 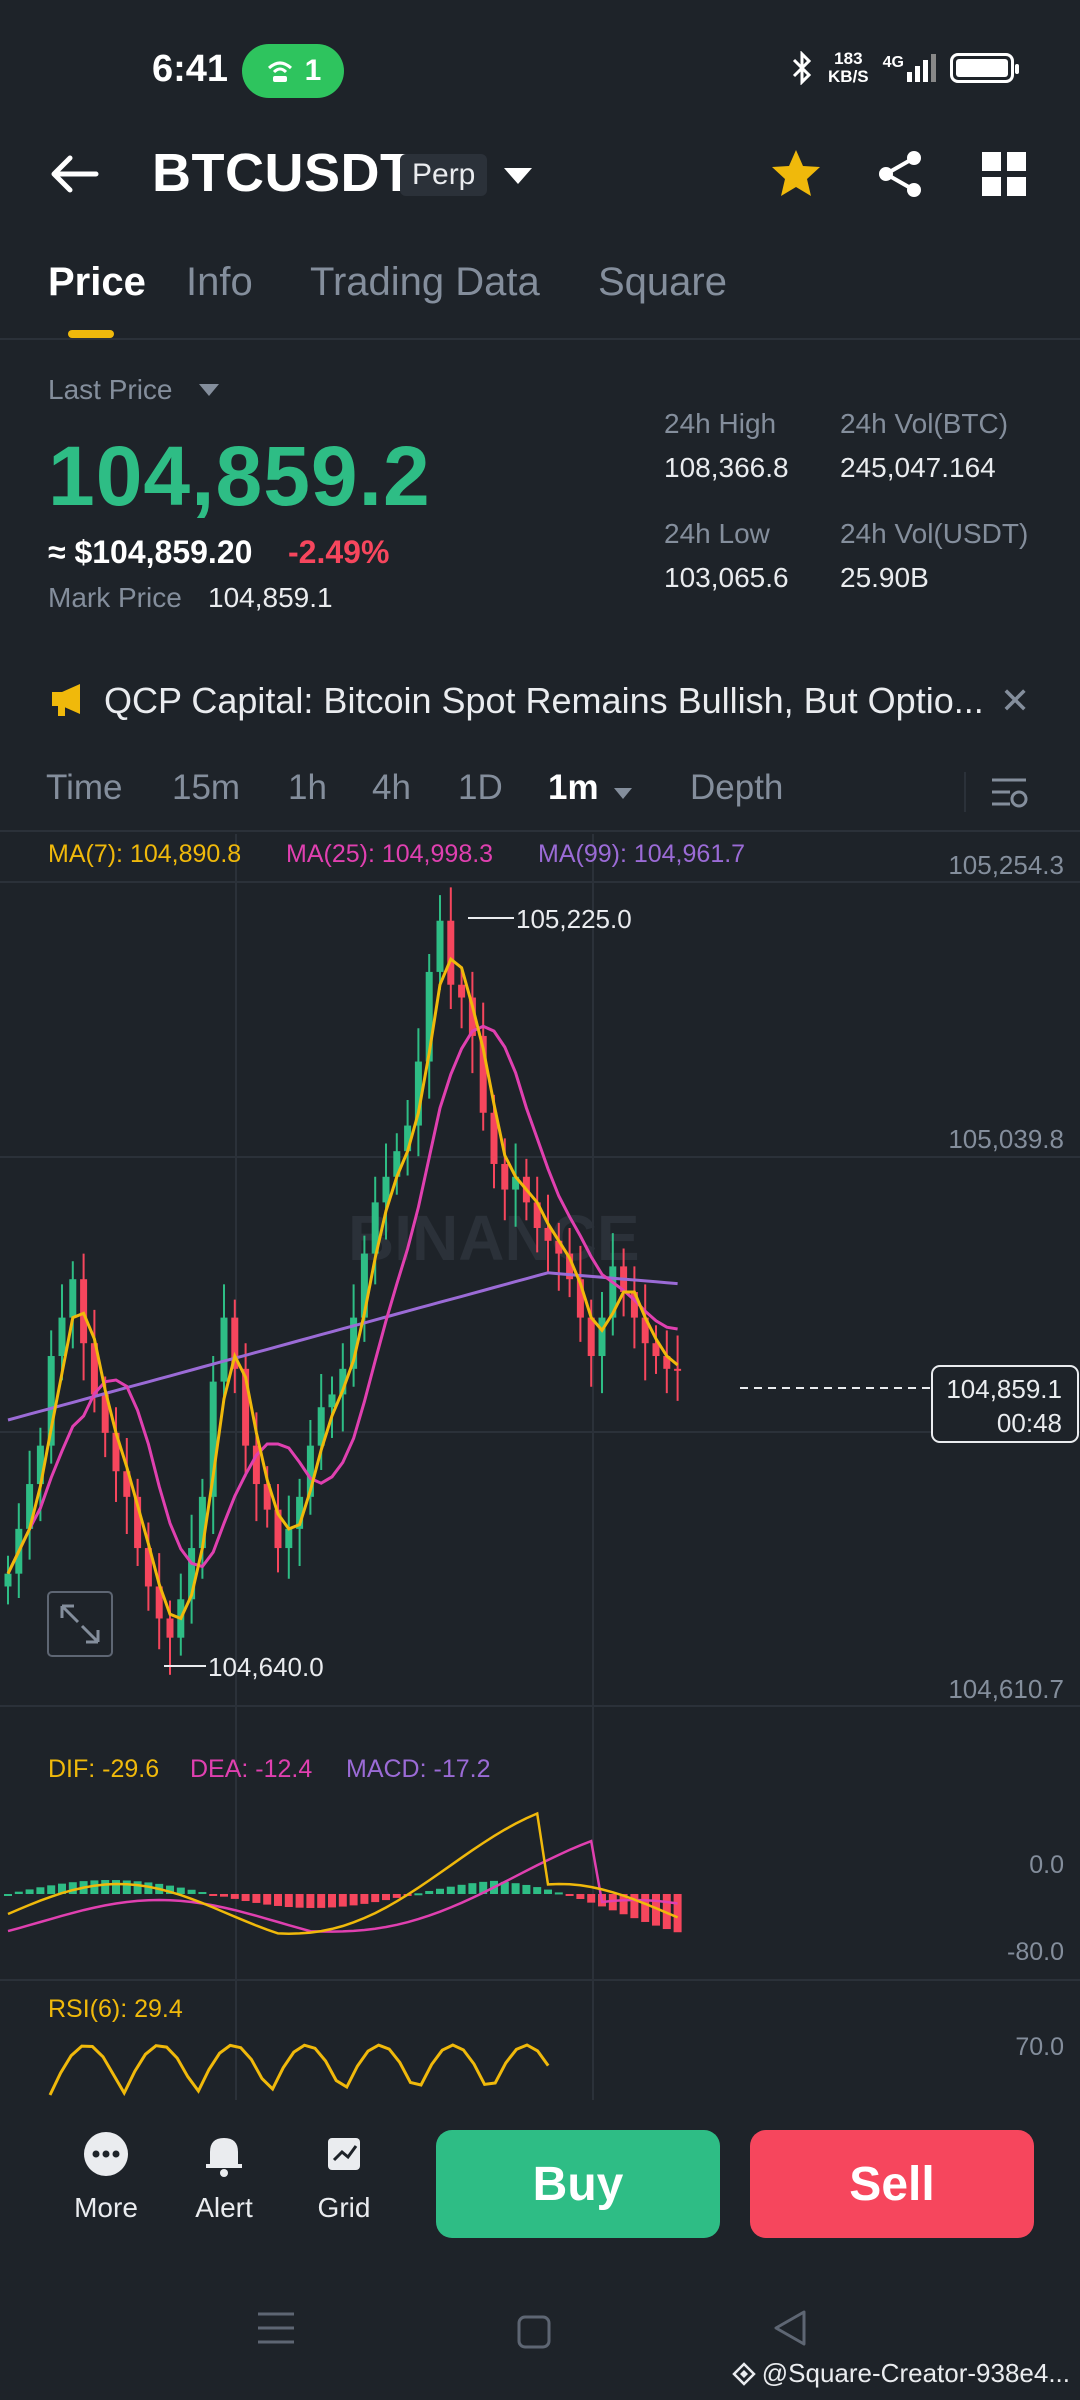 I want to click on tab-price: Price, so click(x=97, y=282).